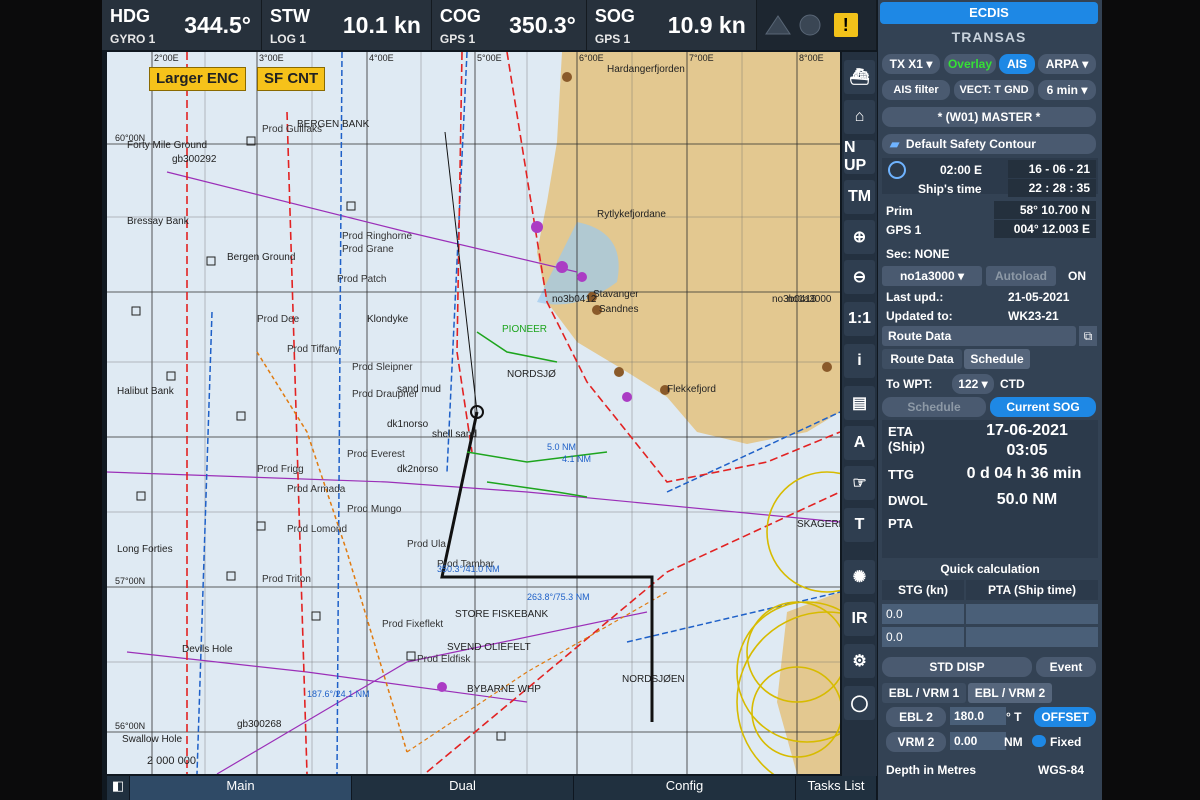 The image size is (1200, 800). What do you see at coordinates (1021, 276) in the screenshot?
I see `autoload-button: Autoload` at bounding box center [1021, 276].